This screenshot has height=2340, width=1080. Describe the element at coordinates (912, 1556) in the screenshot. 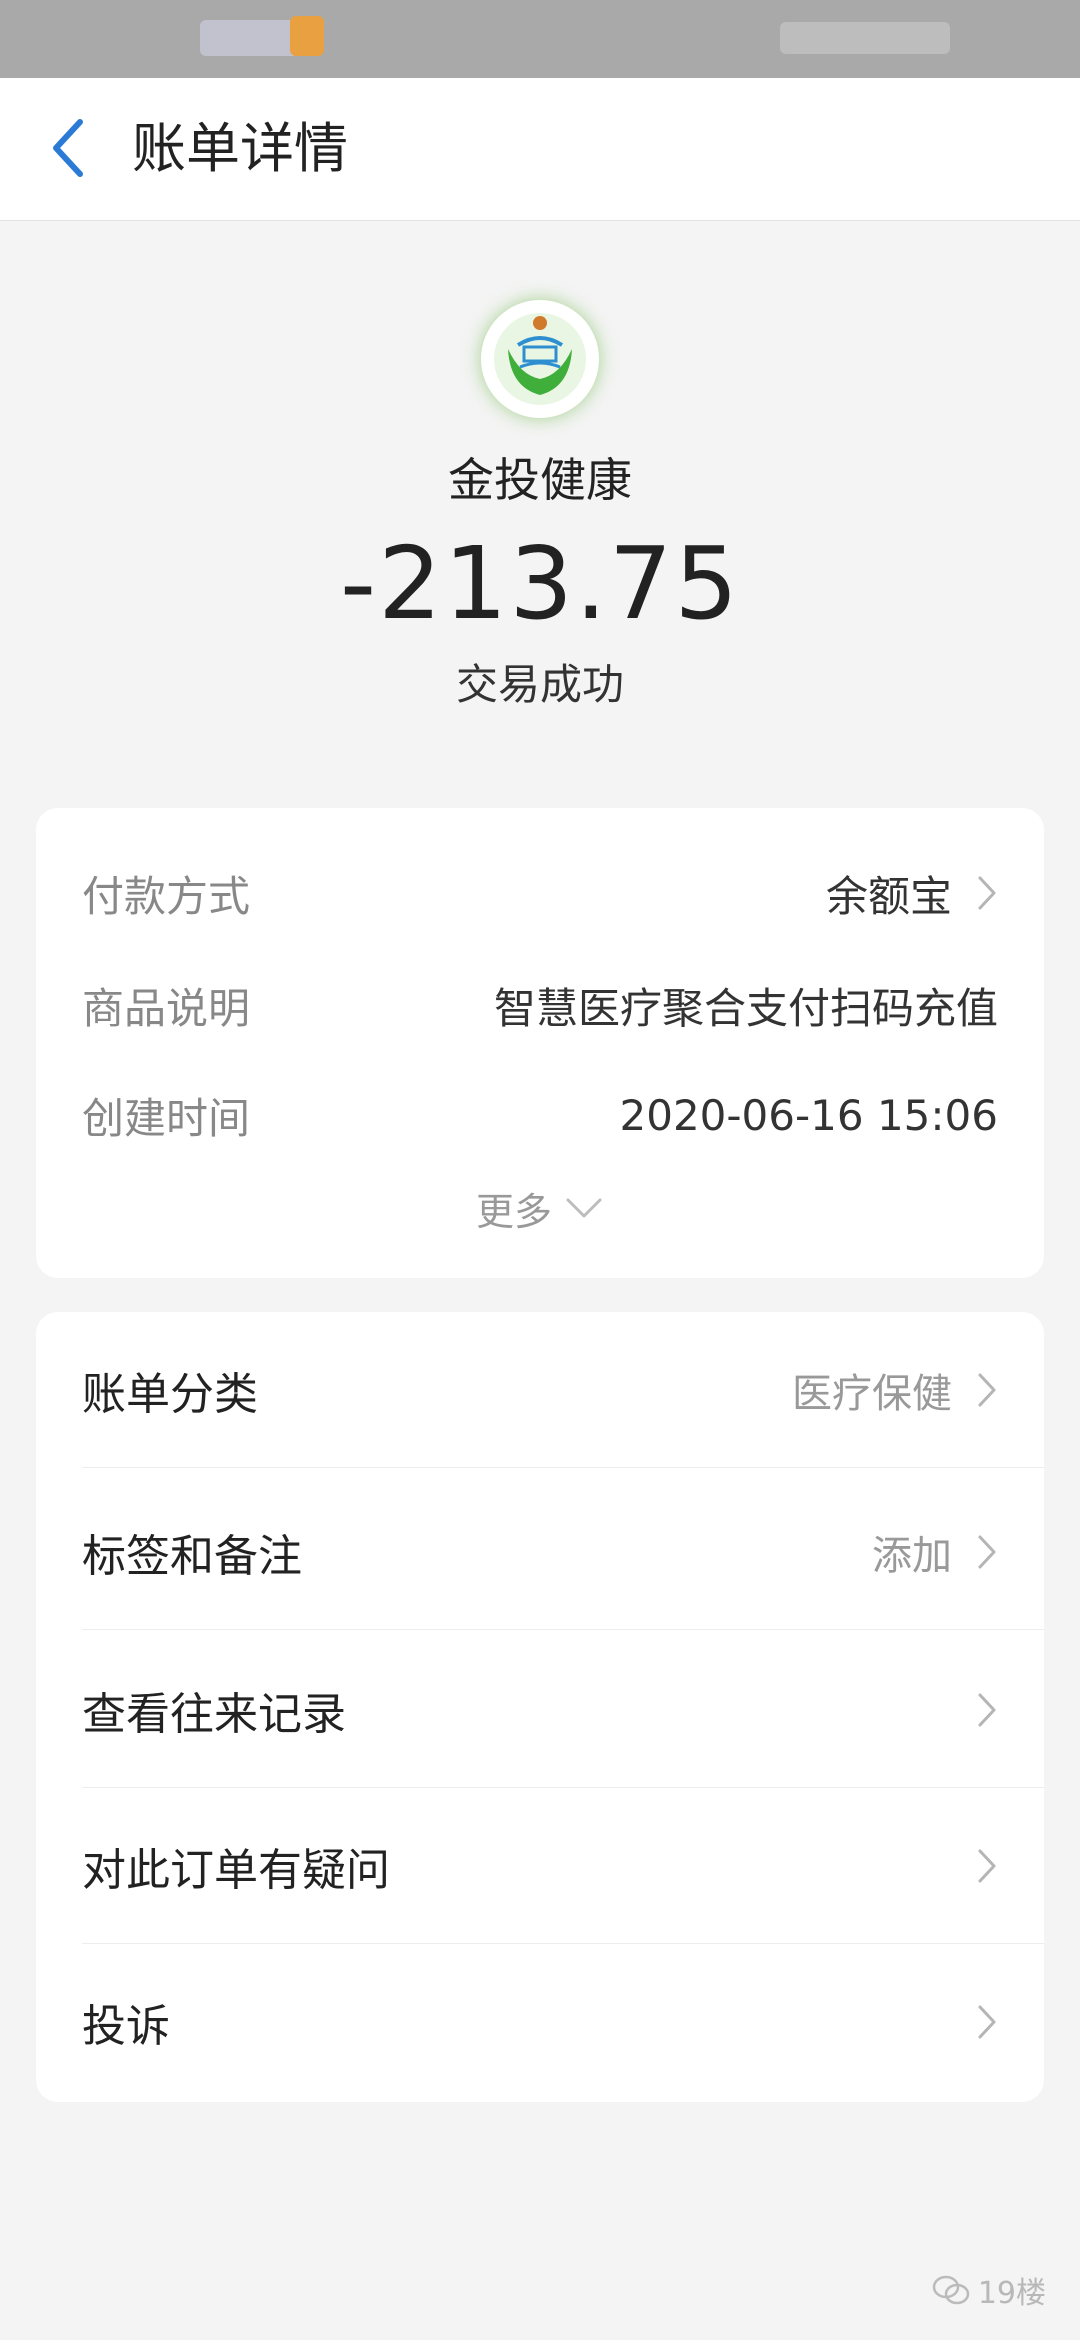

I see `tags-notes-value: 添加` at that location.